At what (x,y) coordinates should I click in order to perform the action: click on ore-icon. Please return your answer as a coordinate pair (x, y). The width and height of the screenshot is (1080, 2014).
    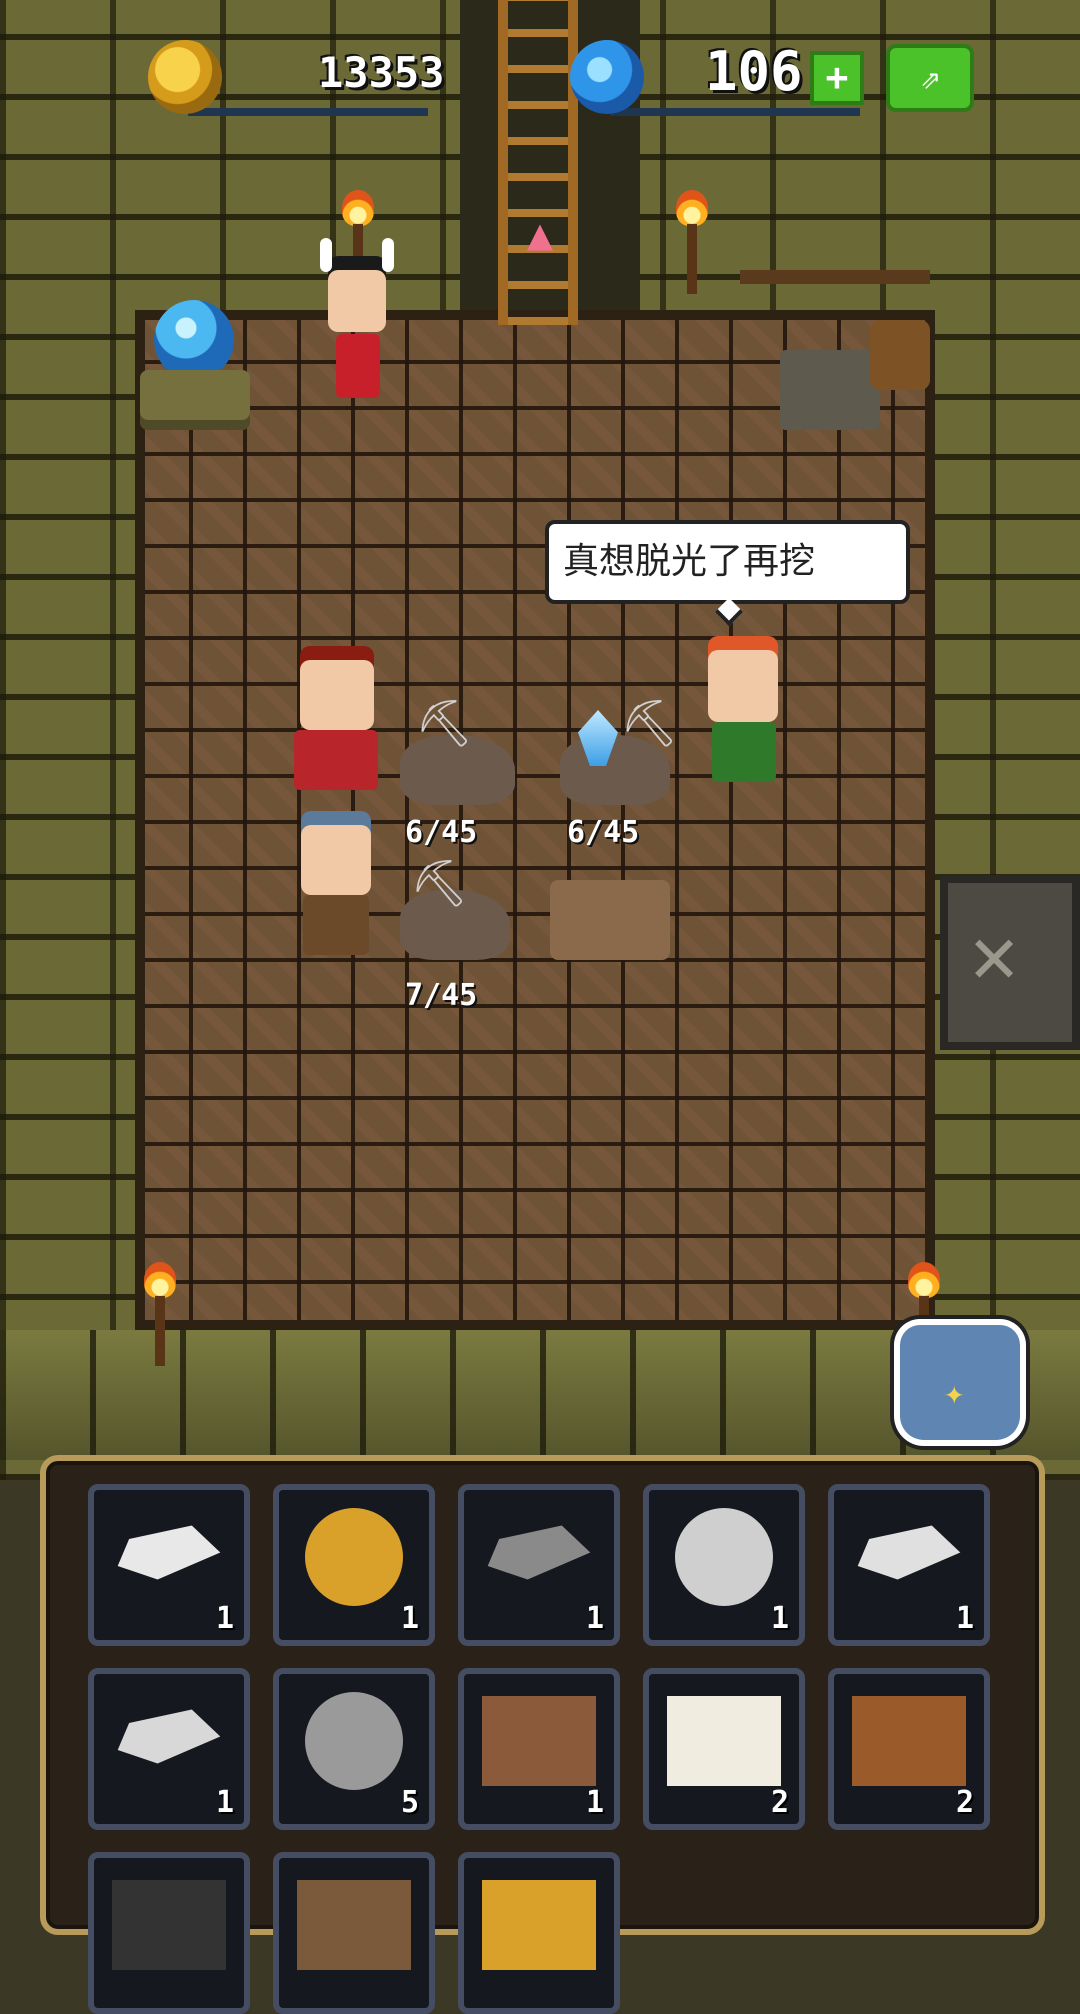
    Looking at the image, I should click on (354, 1925).